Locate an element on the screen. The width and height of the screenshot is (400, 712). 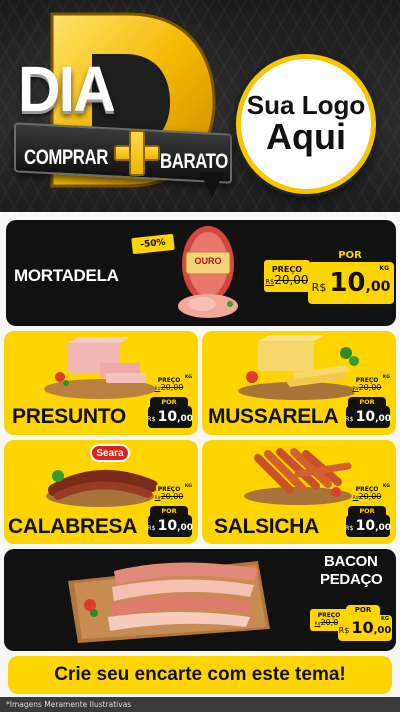
ribbon-tail is located at coordinates (212, 185).